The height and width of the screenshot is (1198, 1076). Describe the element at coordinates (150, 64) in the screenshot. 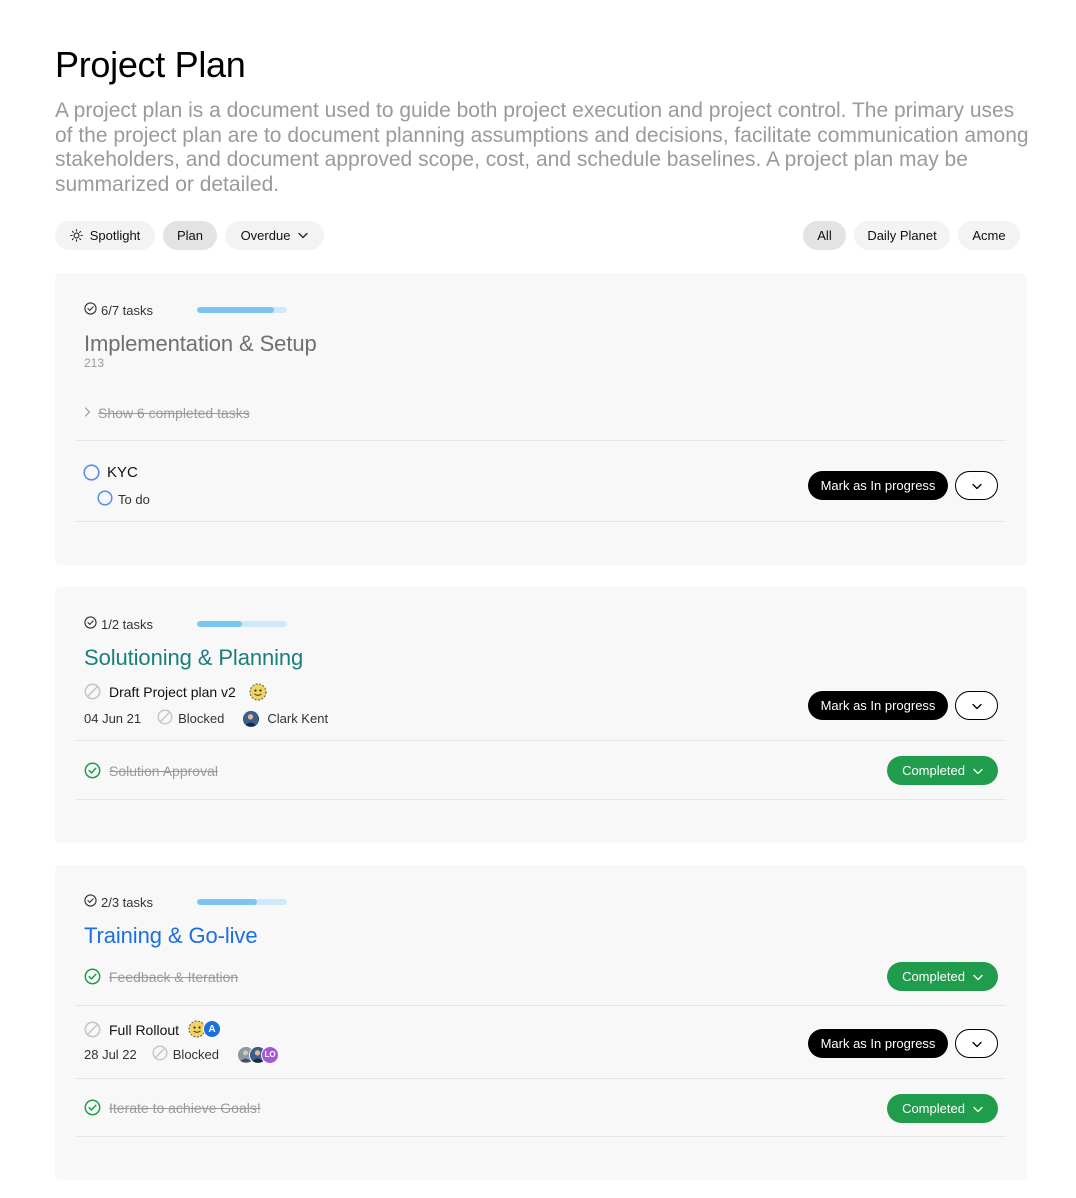

I see `page-title: Project Plan` at that location.